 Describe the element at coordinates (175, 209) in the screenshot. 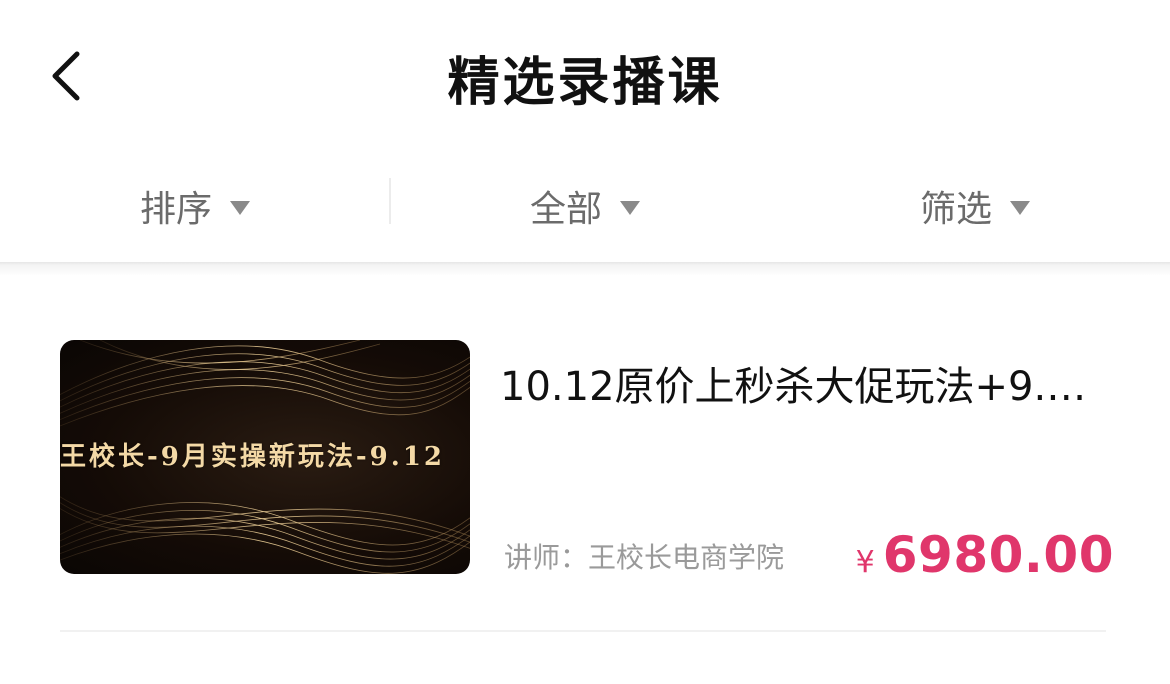

I see `sort-filter-label: 排序` at that location.